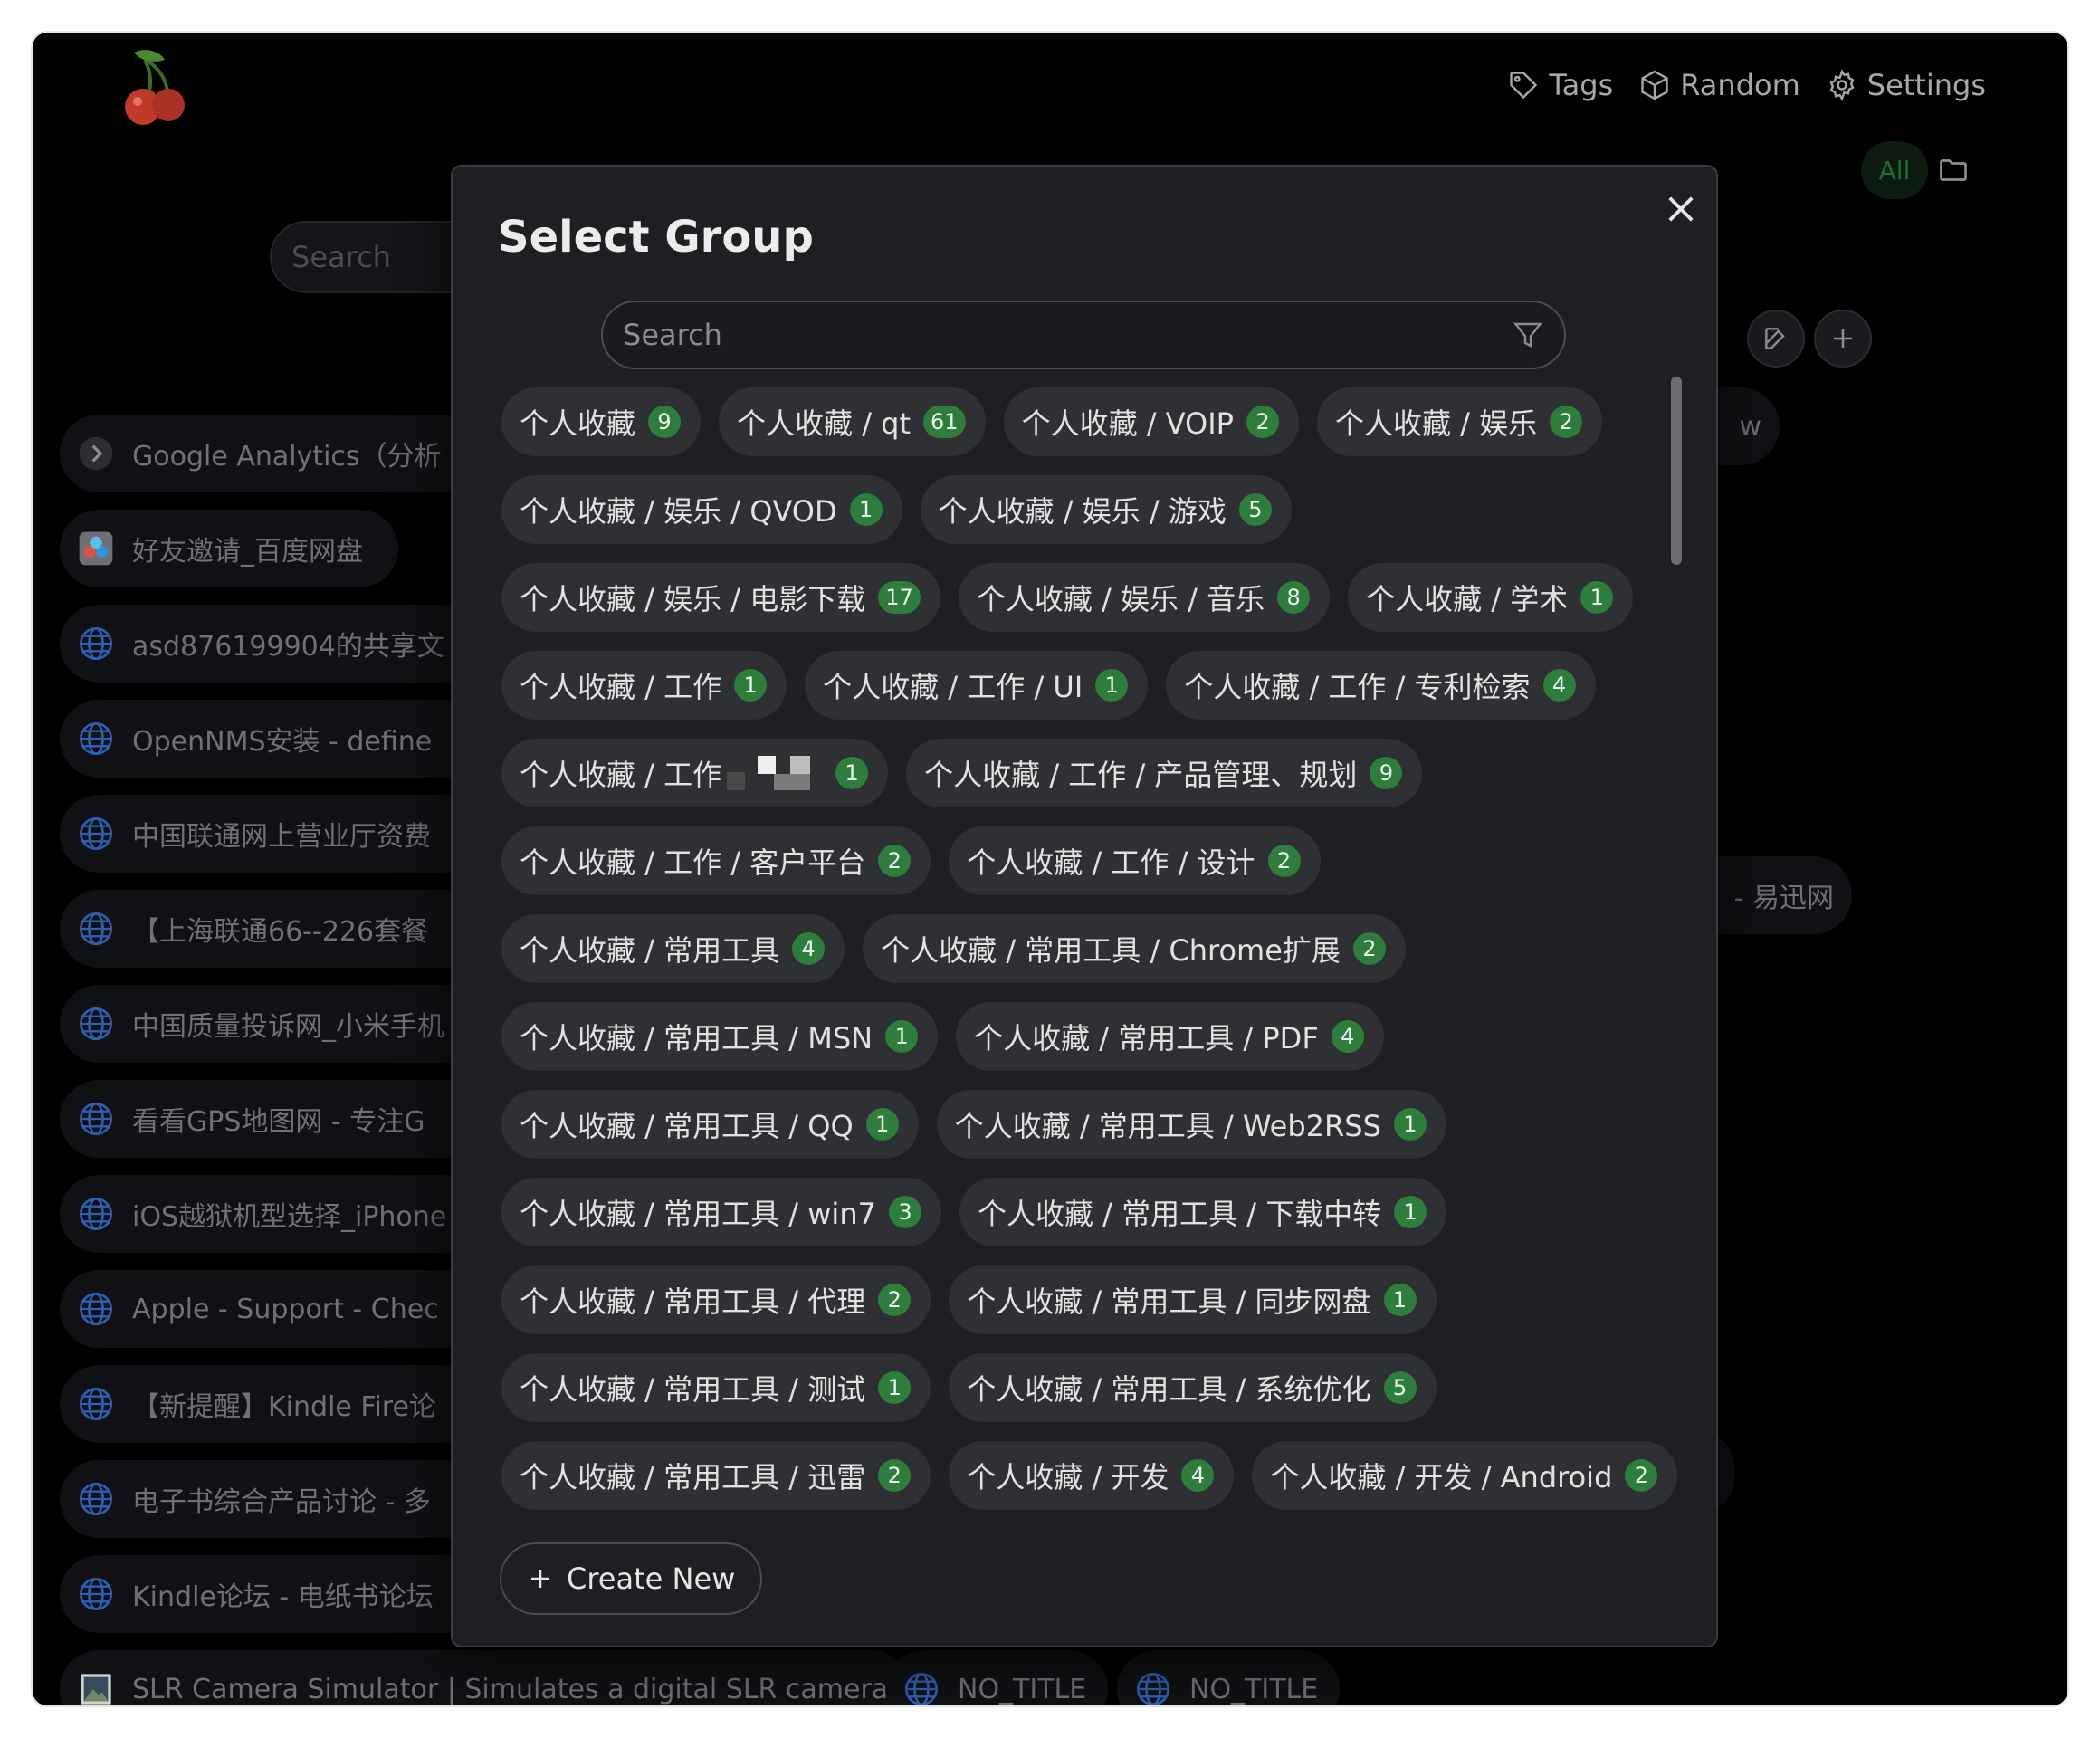  I want to click on group-row: 个人收藏 / 常用工具 / win7 3 个人收藏 / 常用工具 / 下载中转 1, so click(974, 1212).